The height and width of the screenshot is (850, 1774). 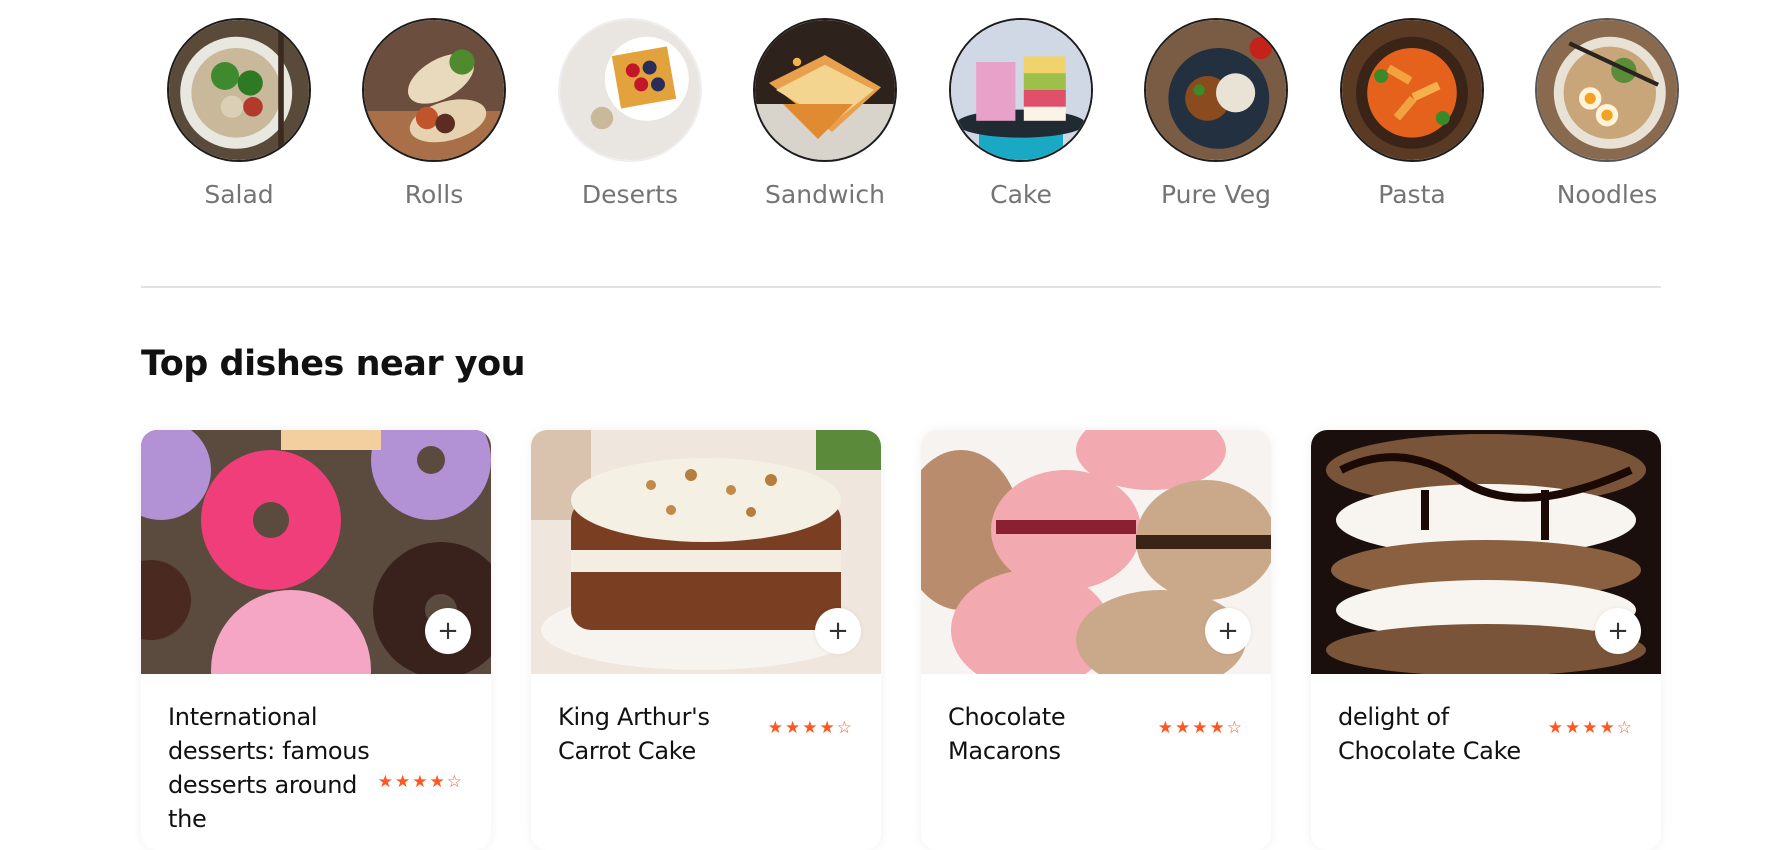 What do you see at coordinates (1412, 194) in the screenshot?
I see `menu-label: Pasta` at bounding box center [1412, 194].